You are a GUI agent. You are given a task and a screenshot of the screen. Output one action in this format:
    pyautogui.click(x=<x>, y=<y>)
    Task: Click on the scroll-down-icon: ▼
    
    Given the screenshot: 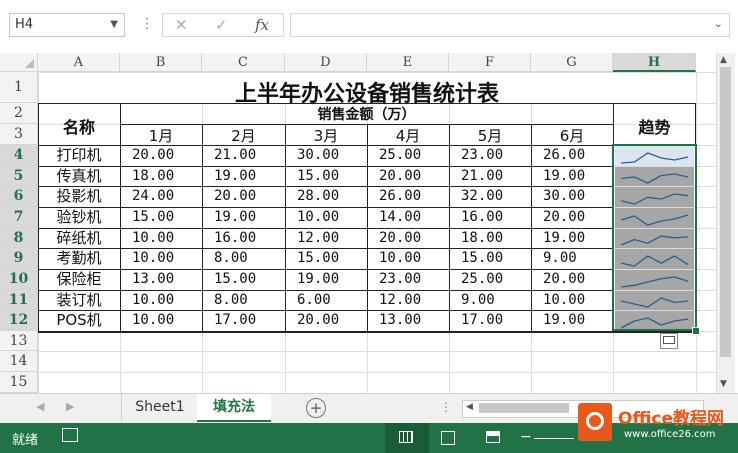 What is the action you would take?
    pyautogui.click(x=723, y=384)
    